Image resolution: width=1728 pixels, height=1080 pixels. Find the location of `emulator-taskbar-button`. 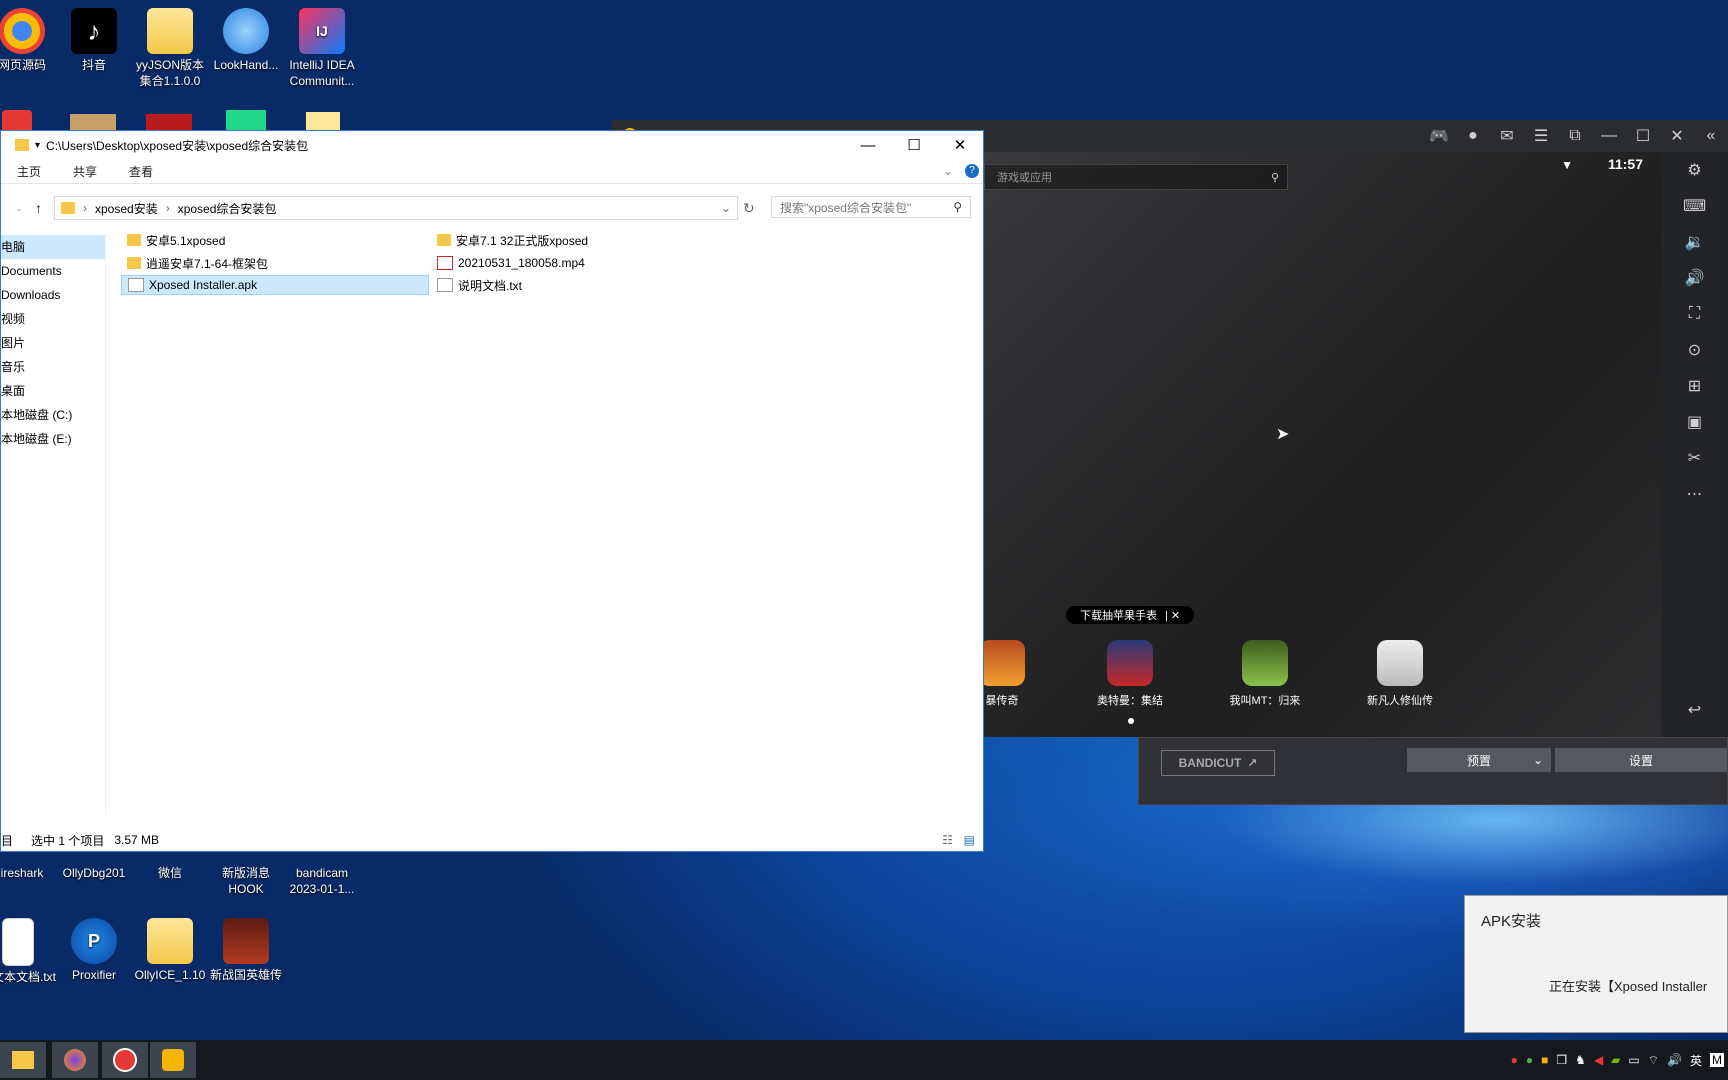

emulator-taskbar-button is located at coordinates (173, 1060).